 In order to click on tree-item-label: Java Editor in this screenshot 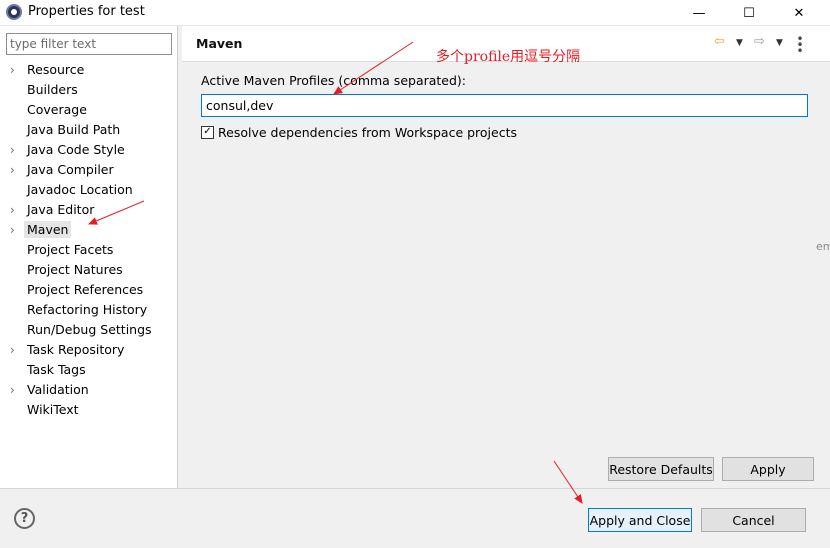, I will do `click(61, 209)`.